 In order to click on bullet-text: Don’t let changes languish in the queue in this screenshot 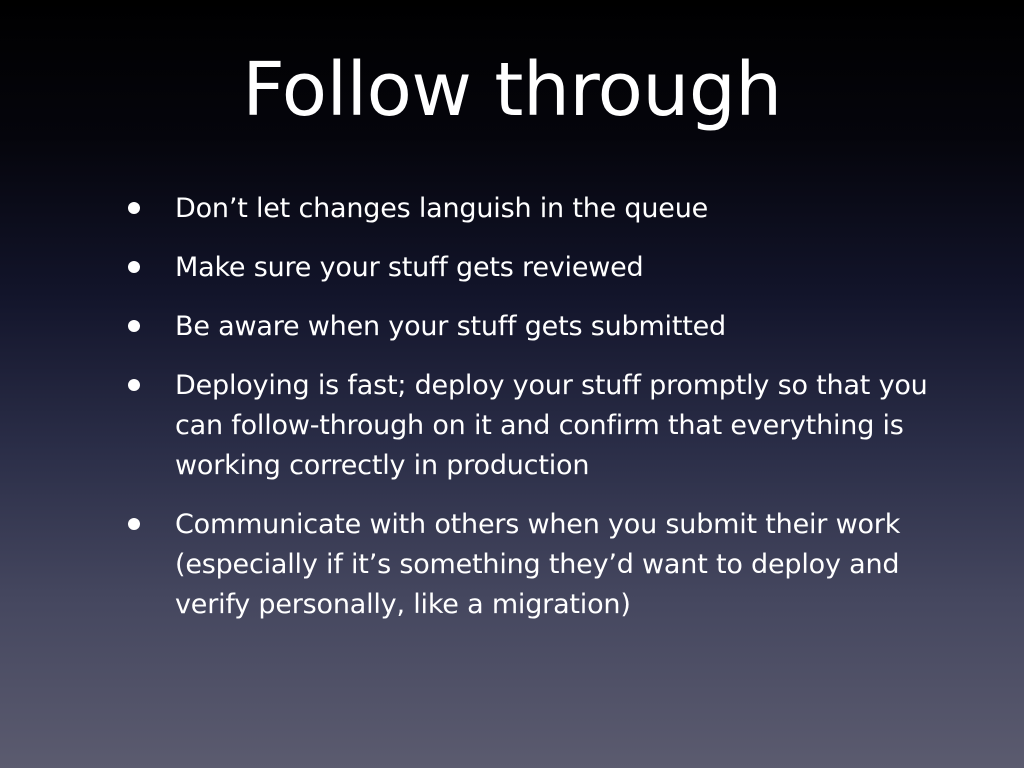, I will do `click(442, 208)`.